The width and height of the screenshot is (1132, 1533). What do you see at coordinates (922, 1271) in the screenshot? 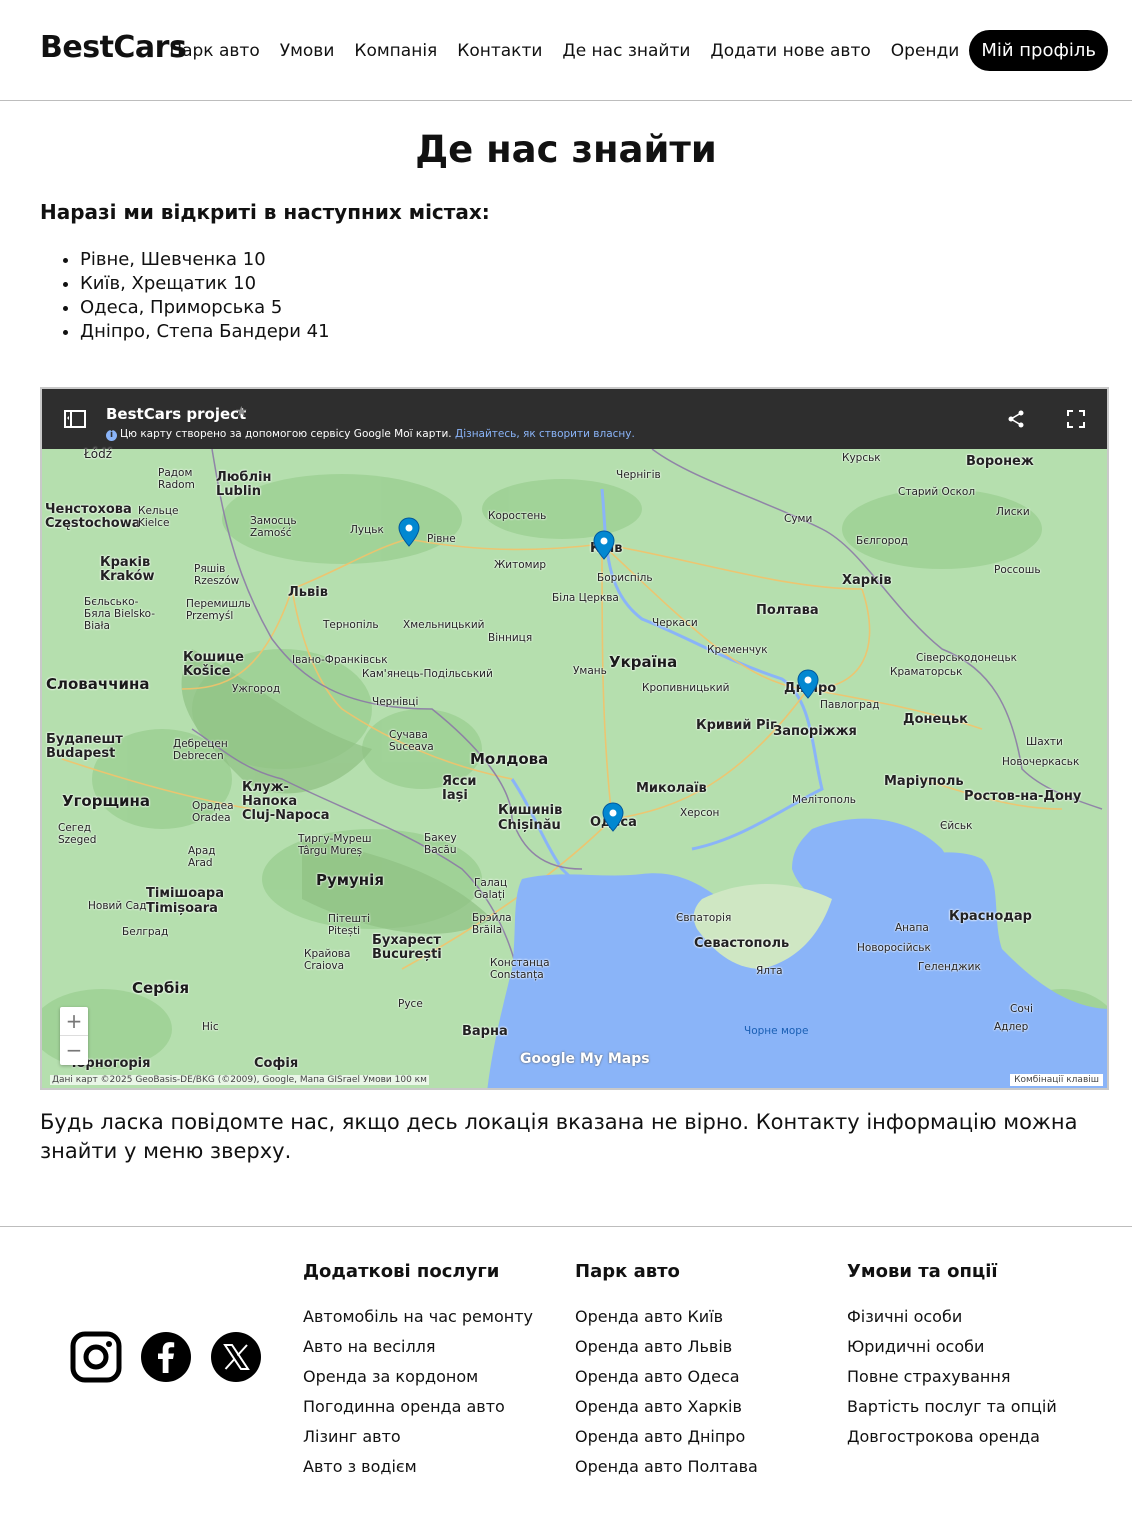
I see `footer-heading: Умови та опції` at bounding box center [922, 1271].